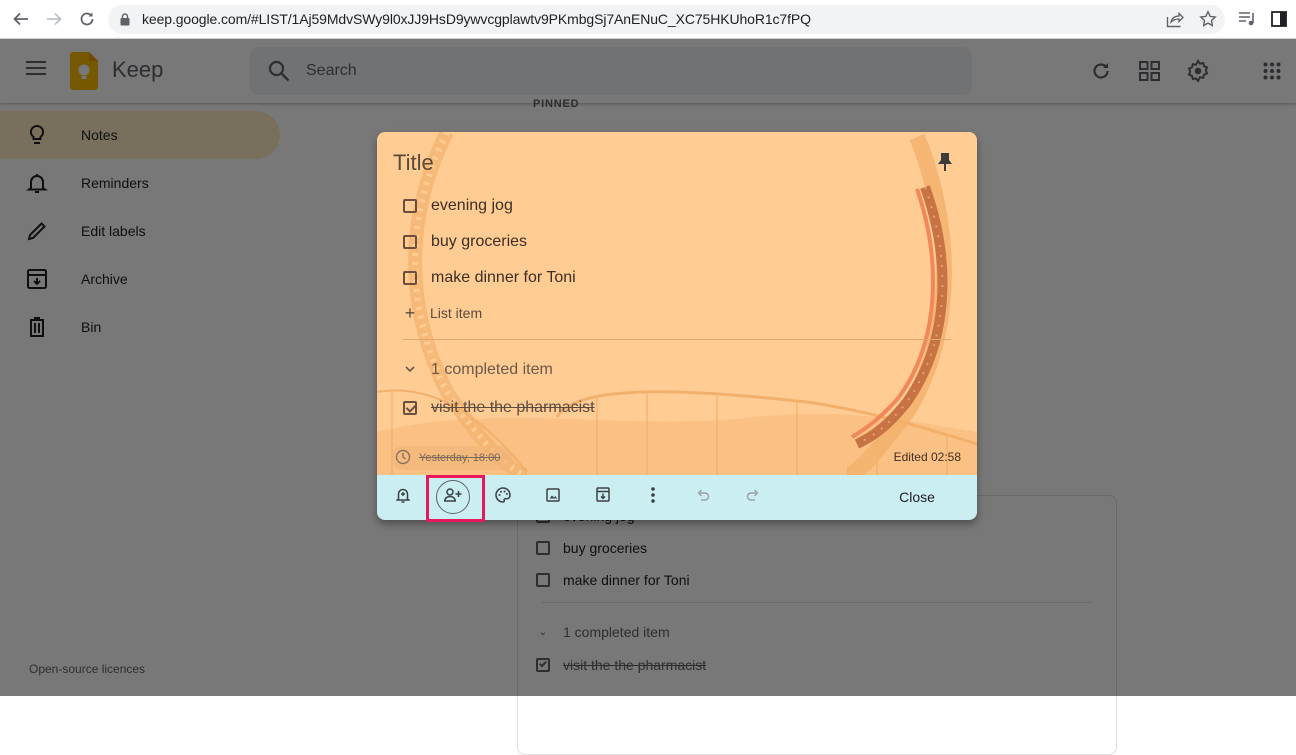  I want to click on completed-count: 1 completed item, so click(492, 369).